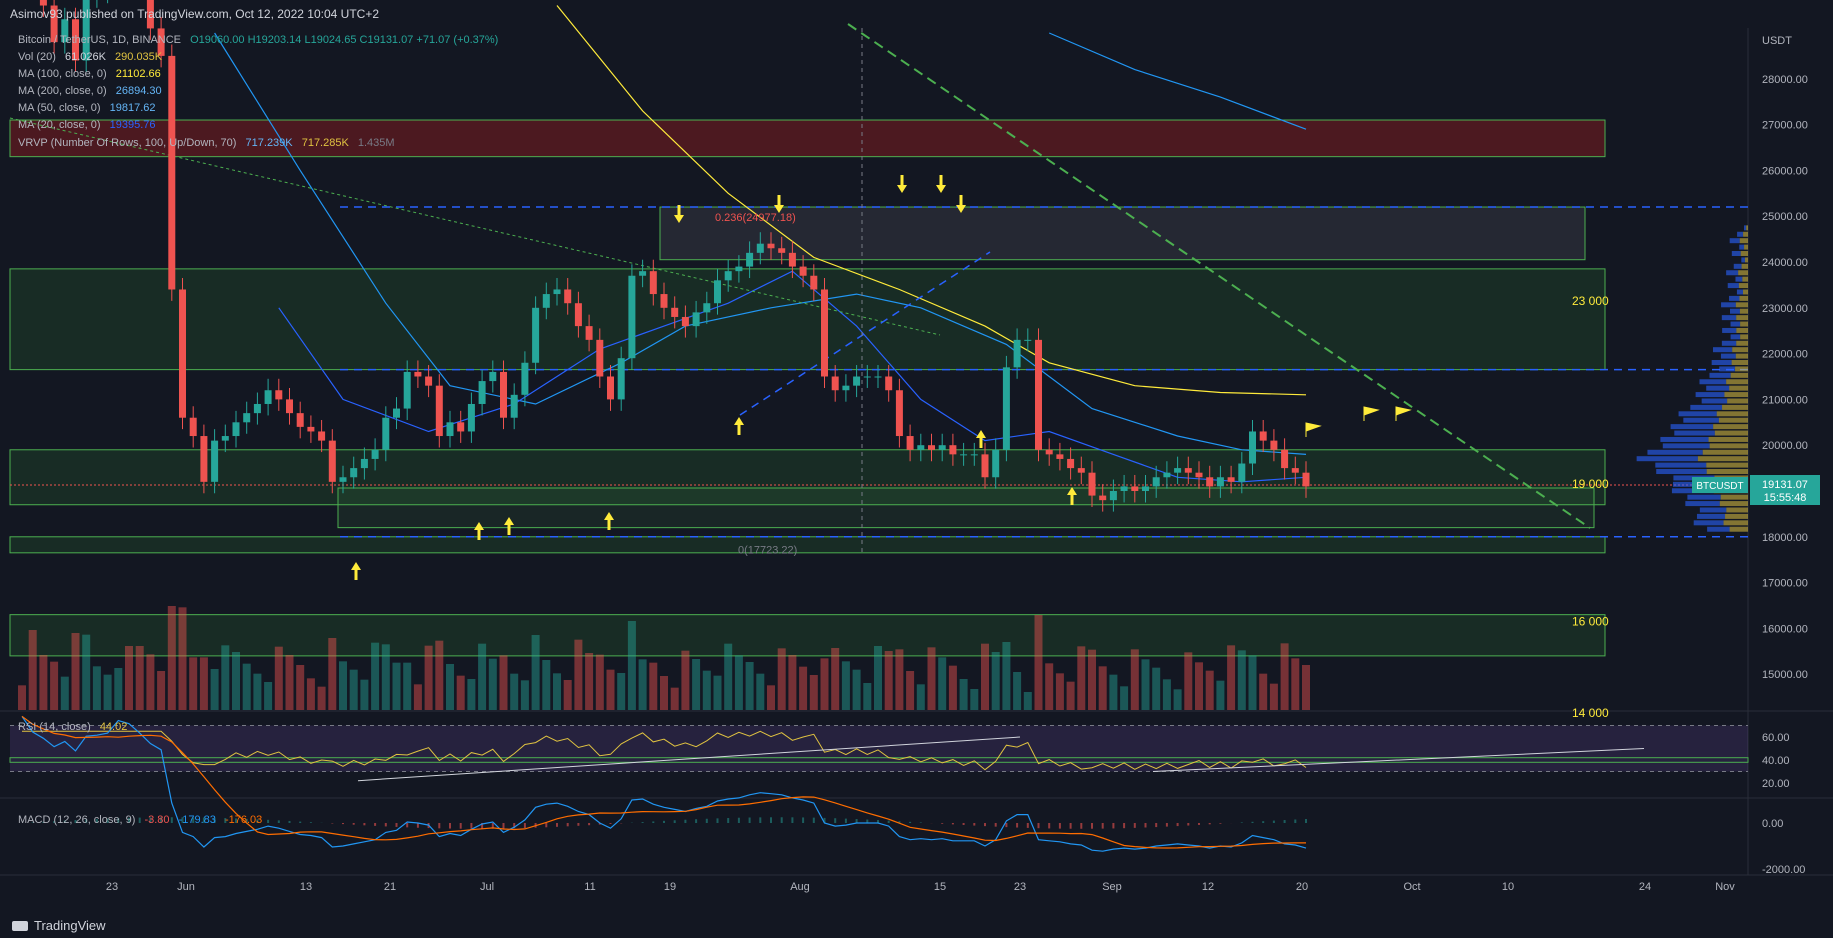  What do you see at coordinates (1302, 887) in the screenshot?
I see `time-tick-label-12: 20` at bounding box center [1302, 887].